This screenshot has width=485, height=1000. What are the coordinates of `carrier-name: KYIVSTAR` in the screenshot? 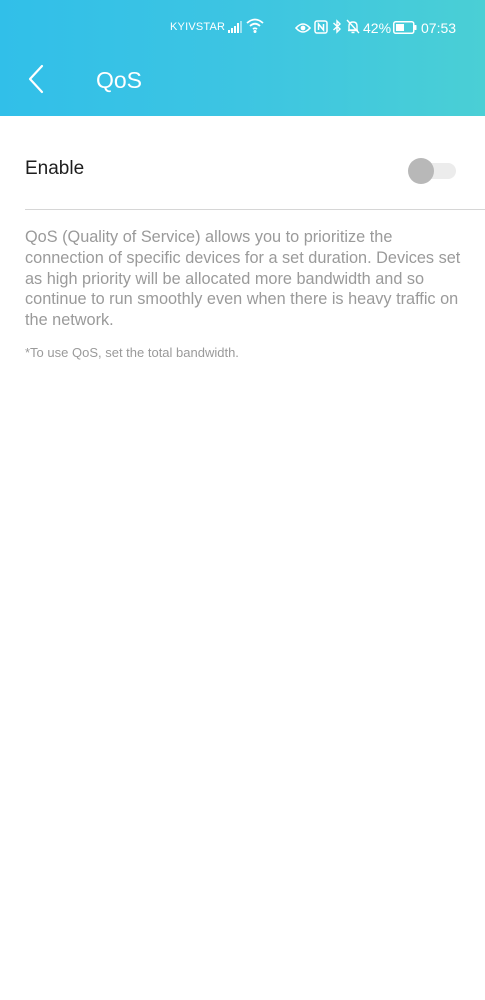 It's located at (198, 27).